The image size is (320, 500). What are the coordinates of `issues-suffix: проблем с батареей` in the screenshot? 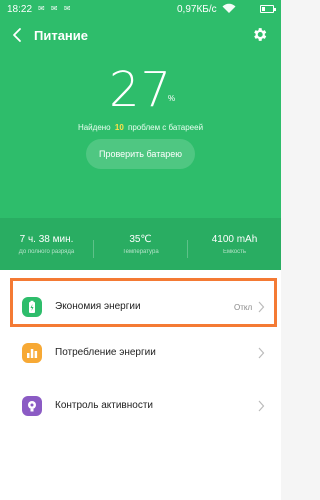 It's located at (166, 127).